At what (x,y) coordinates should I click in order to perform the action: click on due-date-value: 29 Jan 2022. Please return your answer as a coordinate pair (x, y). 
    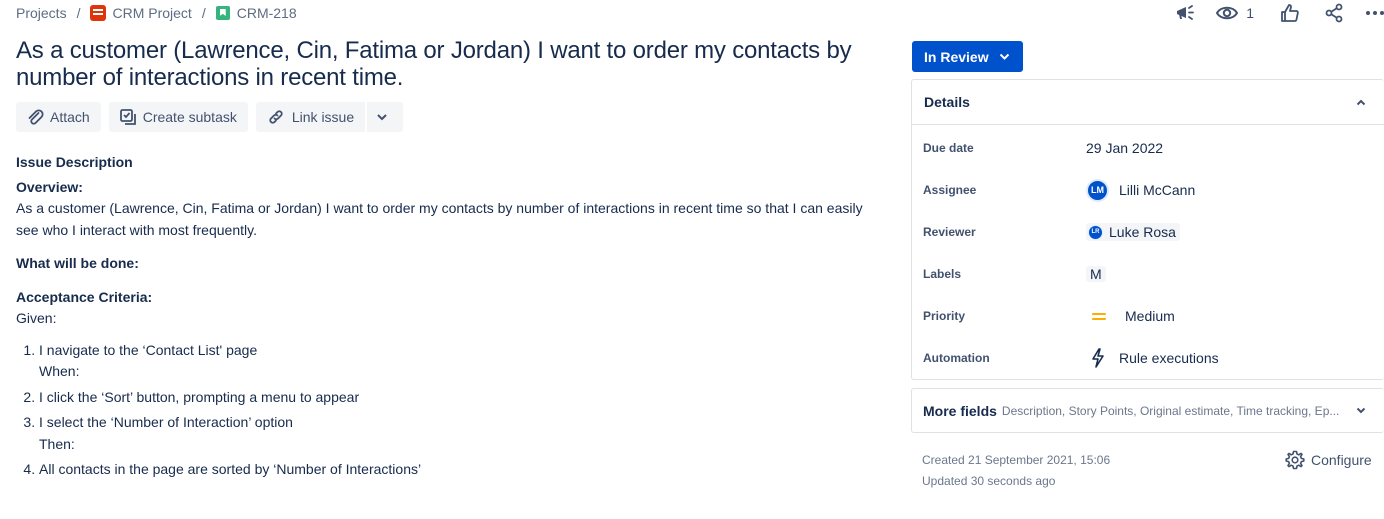
    Looking at the image, I should click on (1124, 148).